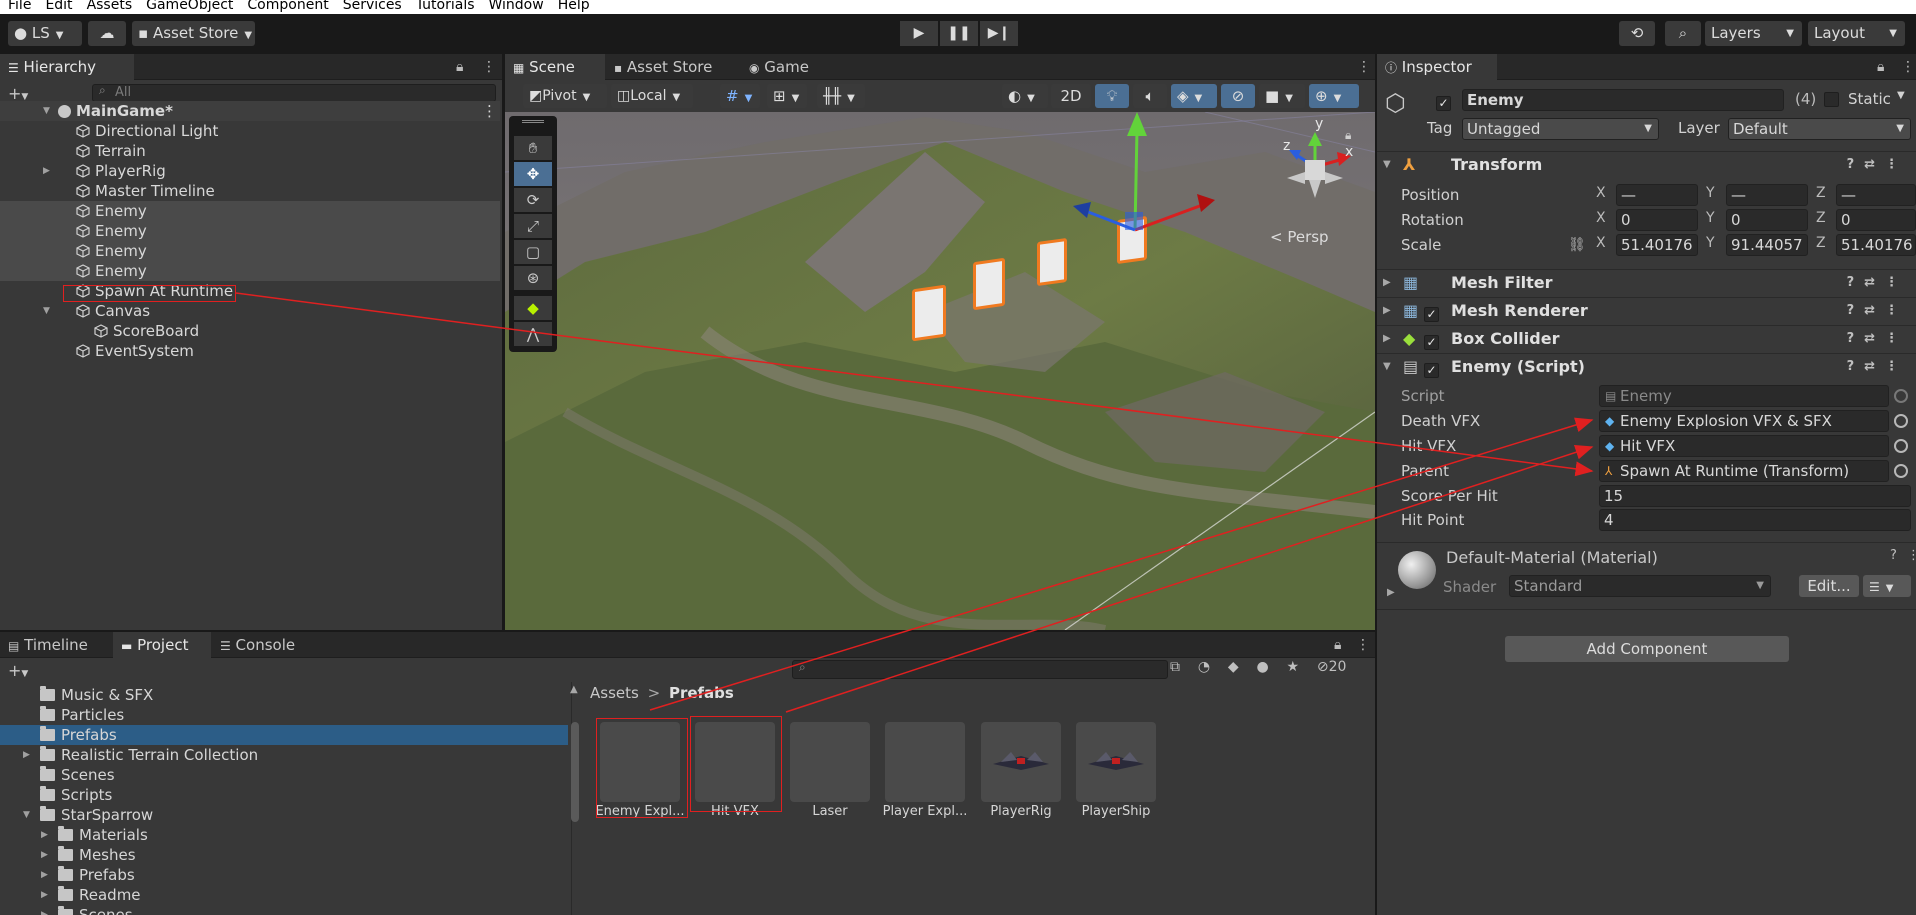 This screenshot has width=1916, height=915. What do you see at coordinates (740, 96) in the screenshot?
I see `grid-snap-button: # ▼` at bounding box center [740, 96].